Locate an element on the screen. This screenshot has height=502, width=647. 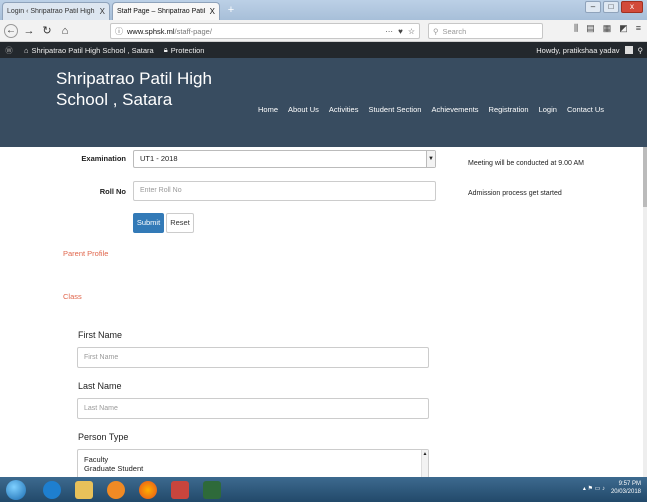
admin-protection-link: 🔒︎ Protection is located at coordinates (184, 50).